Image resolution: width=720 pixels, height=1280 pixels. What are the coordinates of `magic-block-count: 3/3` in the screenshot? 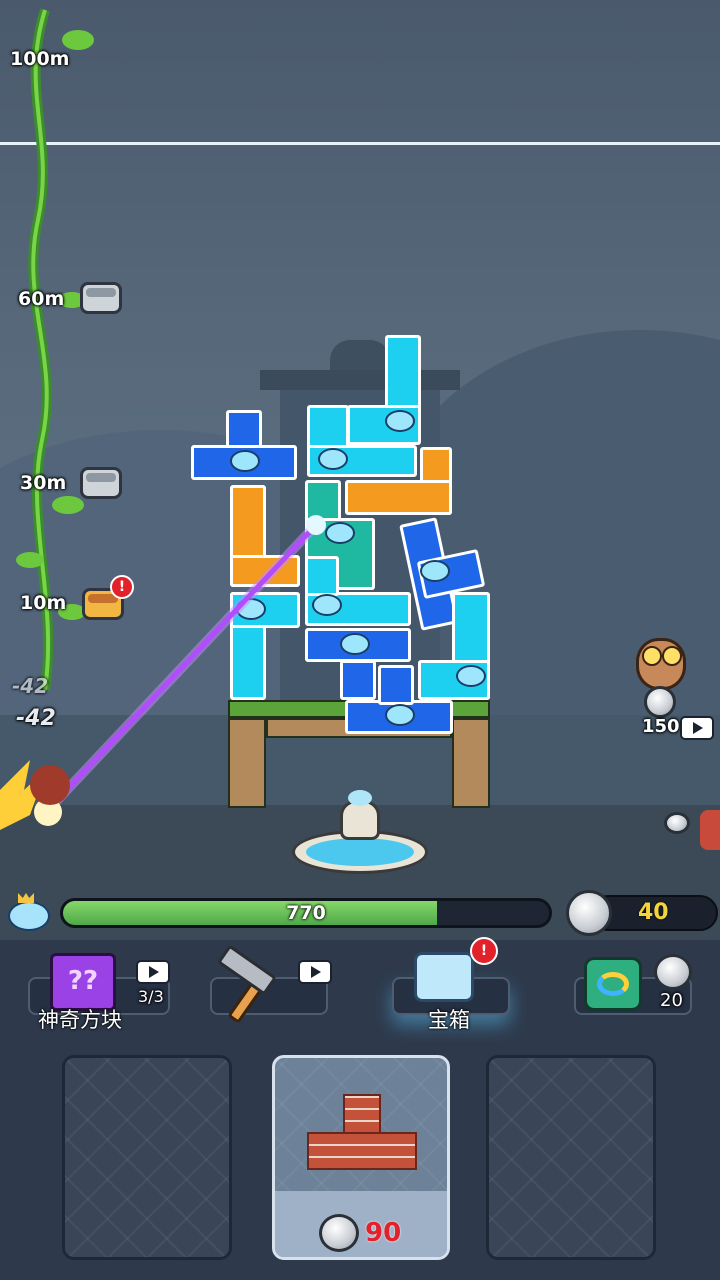 It's located at (151, 996).